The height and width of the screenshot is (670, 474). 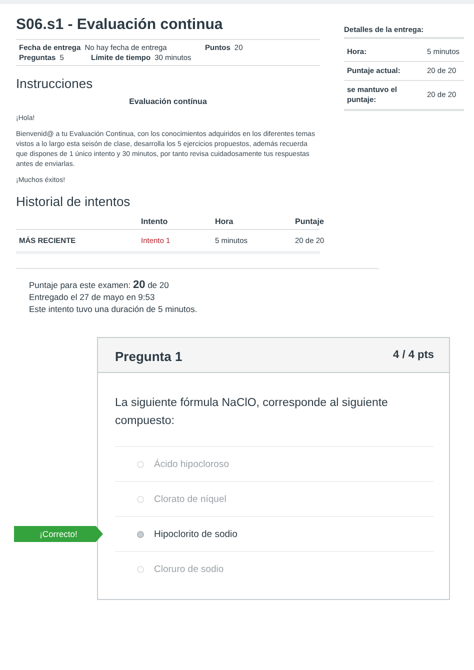 What do you see at coordinates (168, 101) in the screenshot?
I see `instructions-subtitle: Evaluación contínua` at bounding box center [168, 101].